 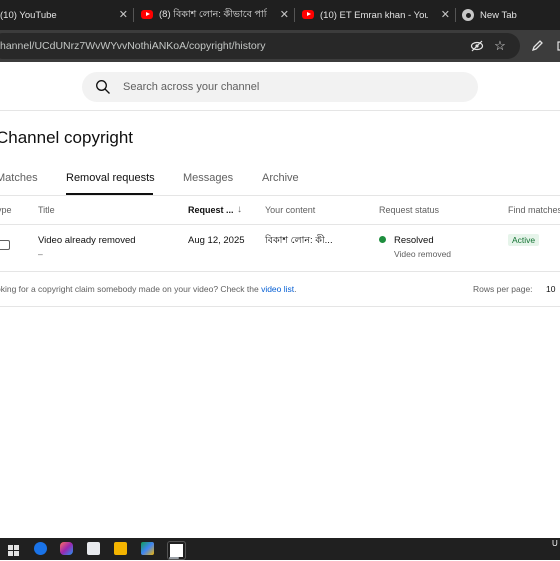 I want to click on windows-start-icon, so click(x=13, y=549).